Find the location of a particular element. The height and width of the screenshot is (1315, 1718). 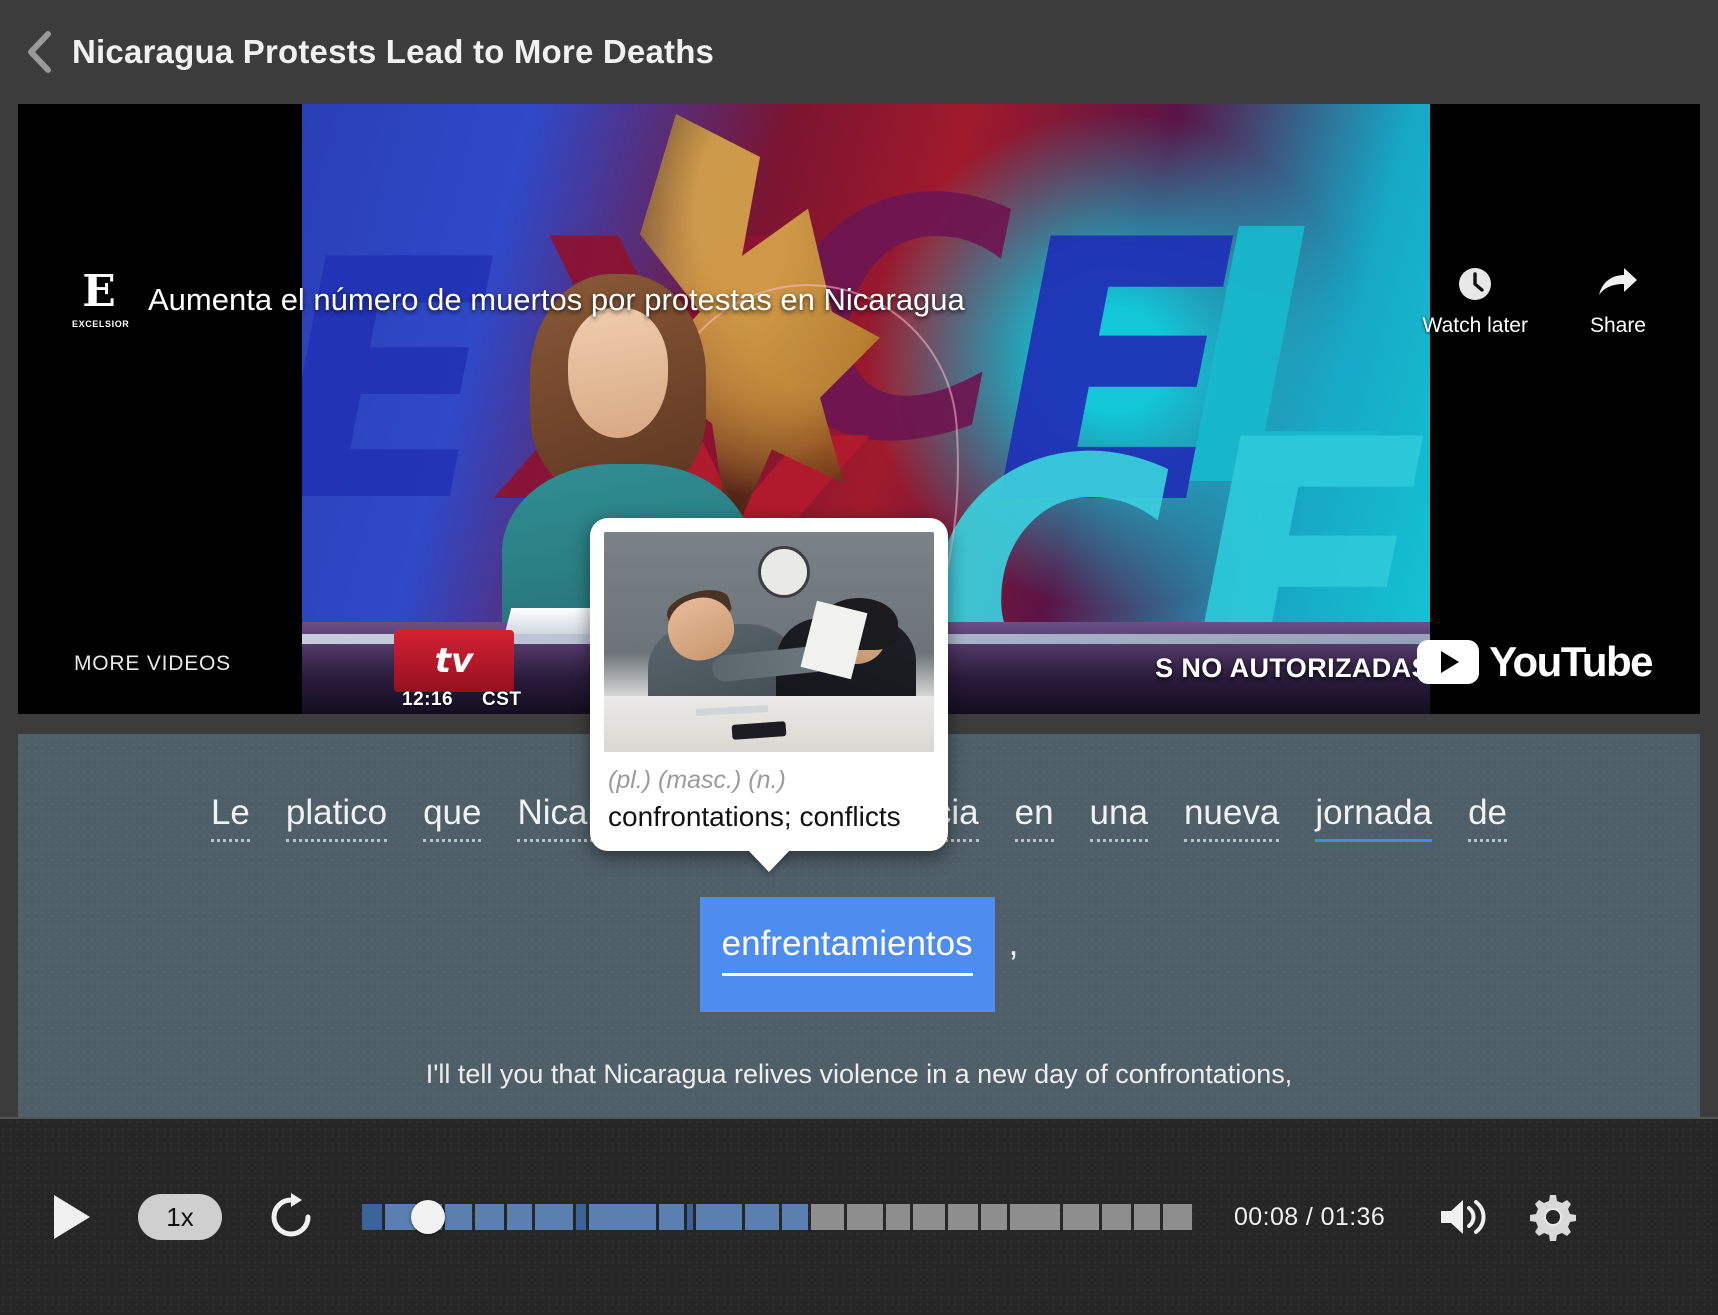

selected-word-row: enfrentamientos , is located at coordinates (859, 954).